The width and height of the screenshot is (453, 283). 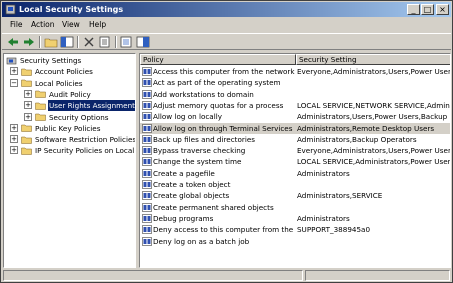 I want to click on tree-item-label: Security Settings, so click(x=51, y=60).